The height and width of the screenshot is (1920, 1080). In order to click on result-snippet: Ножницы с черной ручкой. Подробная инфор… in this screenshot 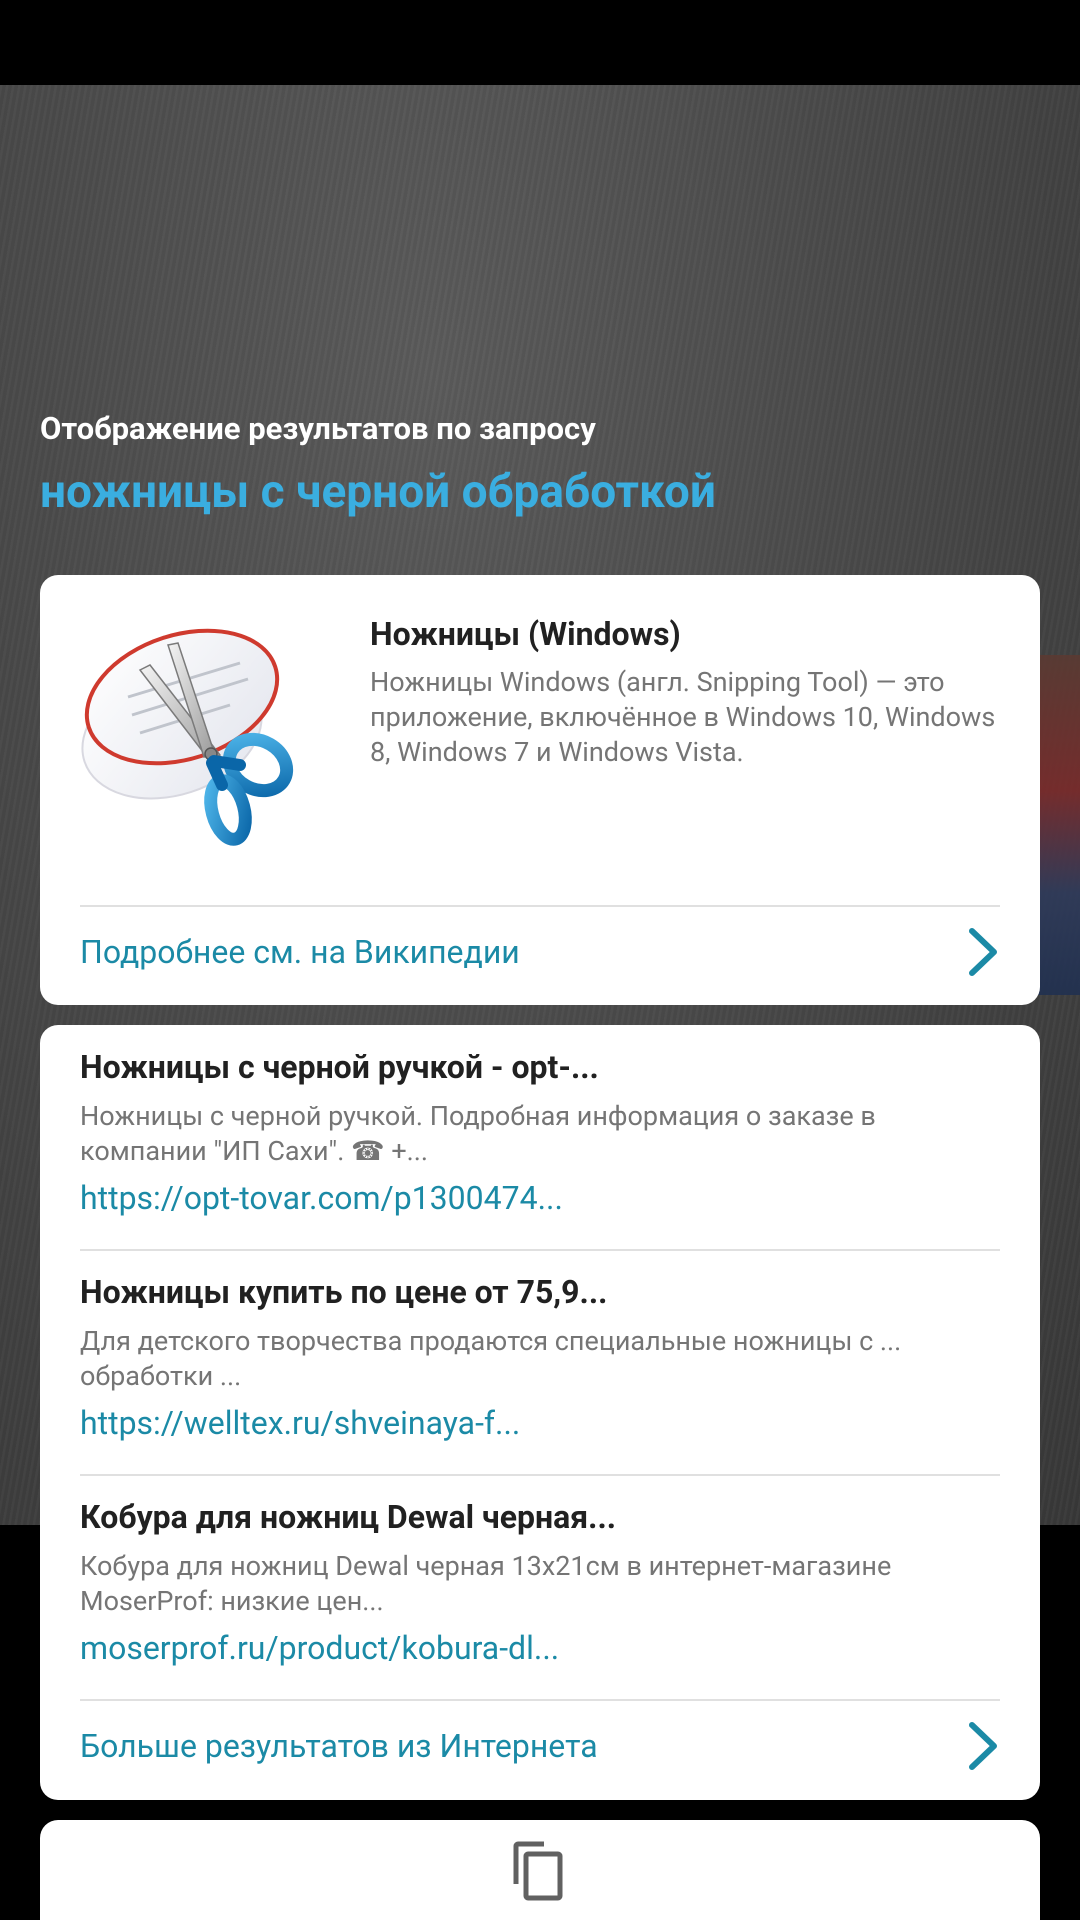, I will do `click(478, 1133)`.